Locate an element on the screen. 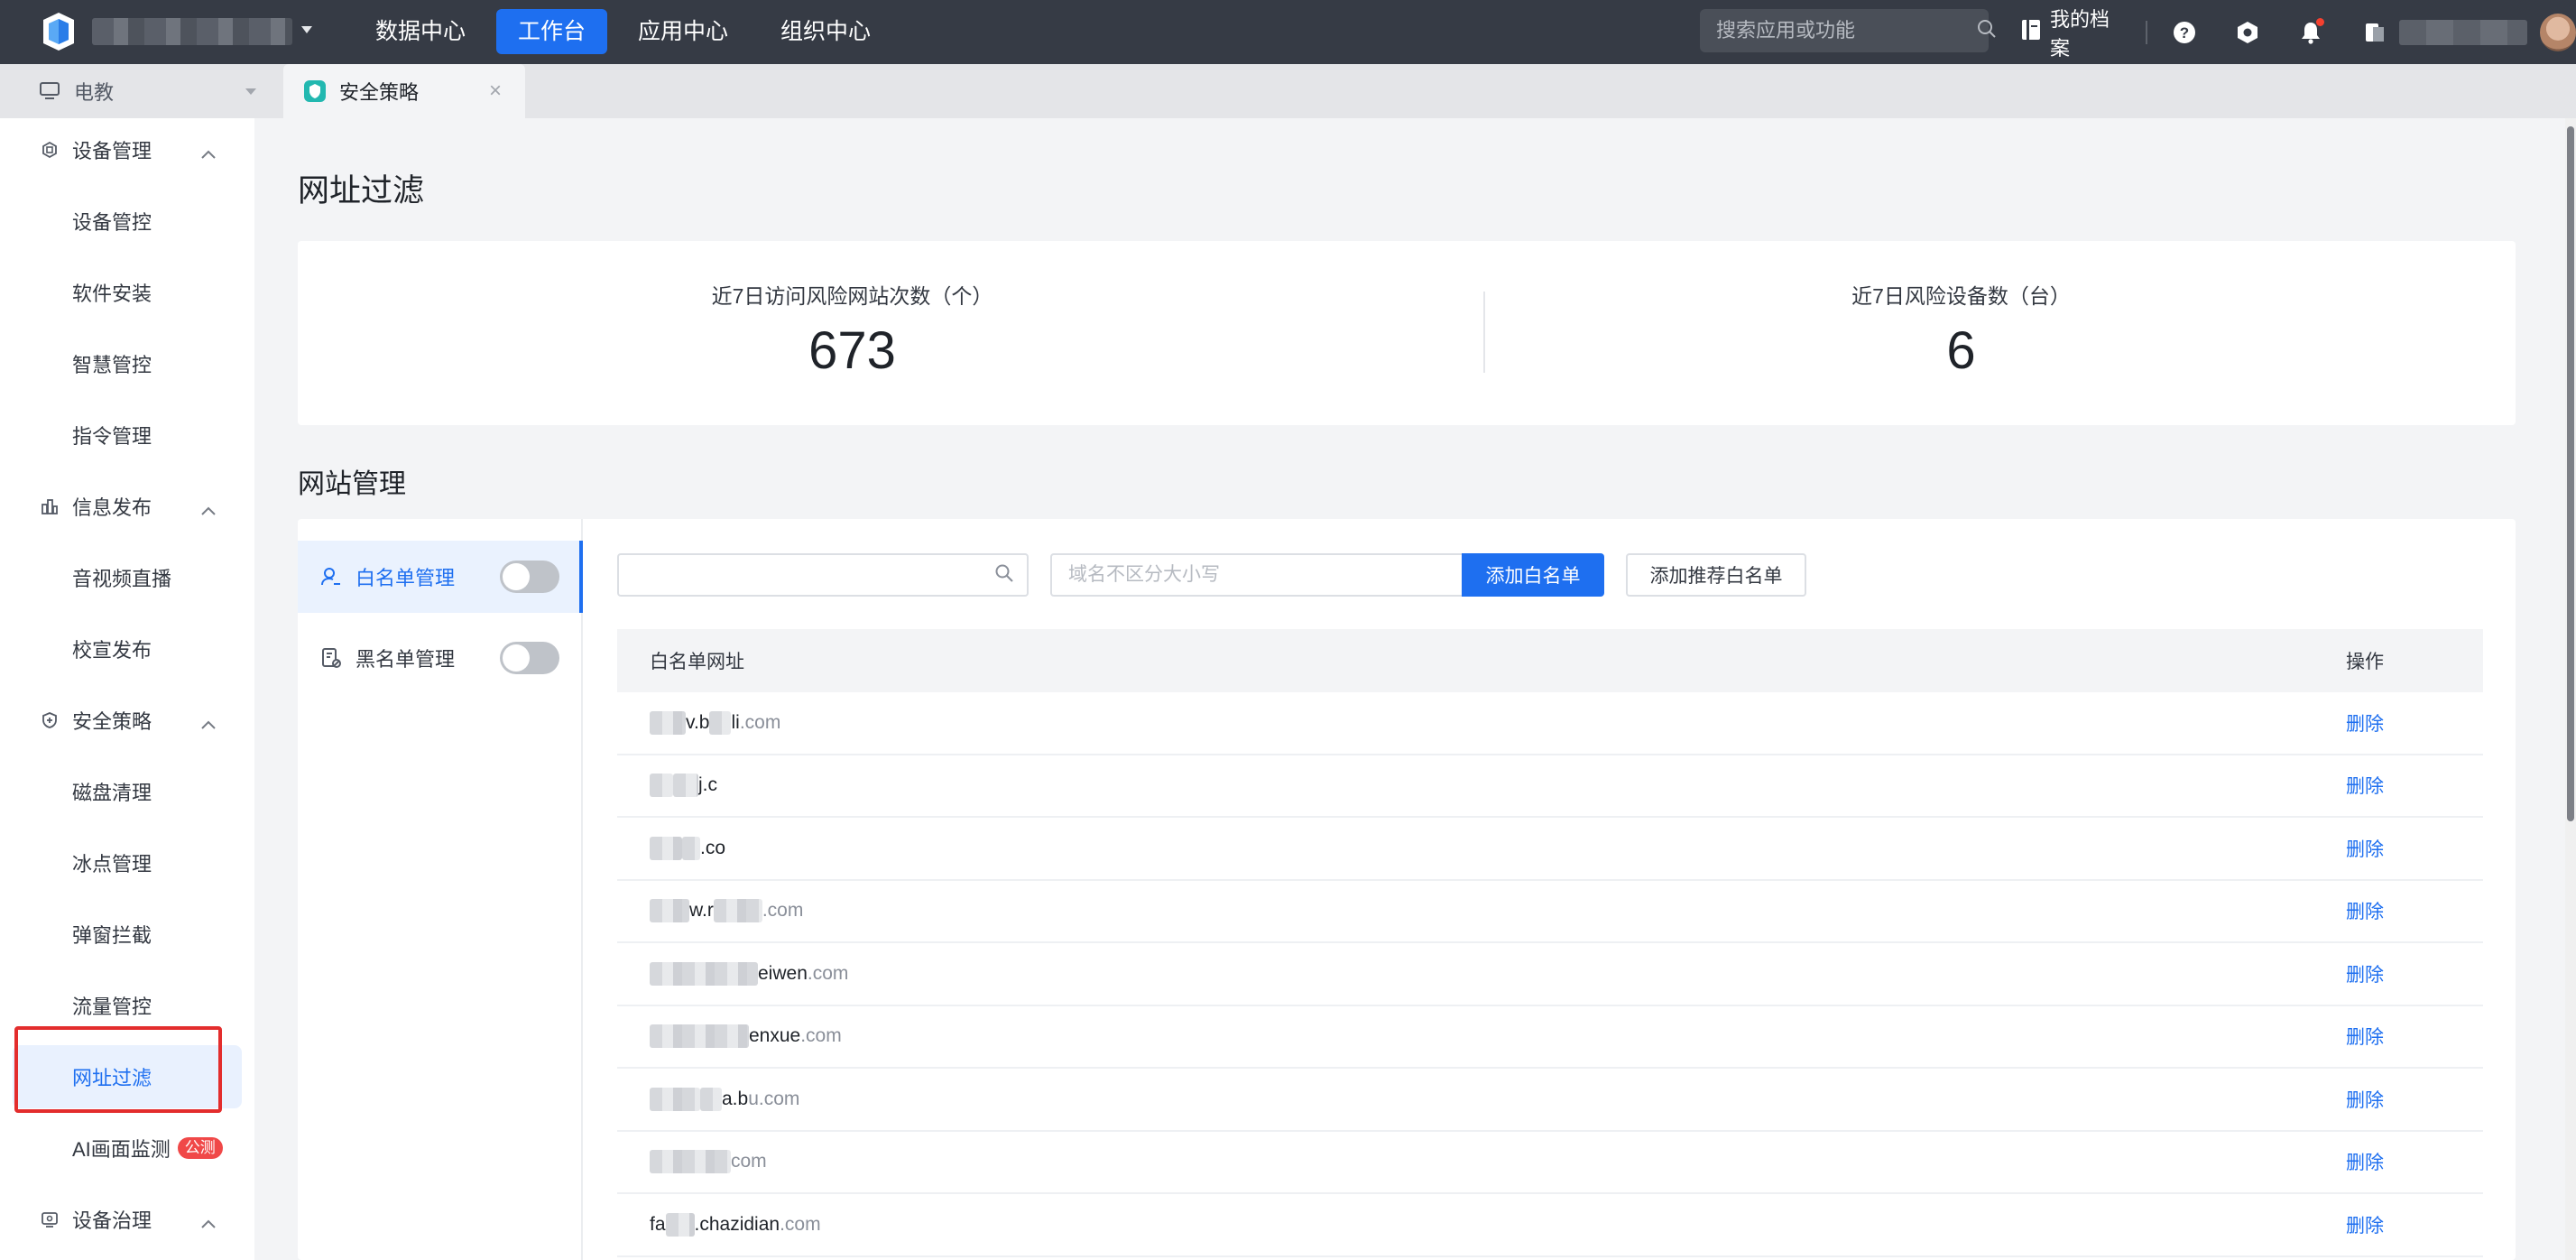 Image resolution: width=2576 pixels, height=1260 pixels. sidebar-group-device-management: 设备管理 is located at coordinates (127, 149).